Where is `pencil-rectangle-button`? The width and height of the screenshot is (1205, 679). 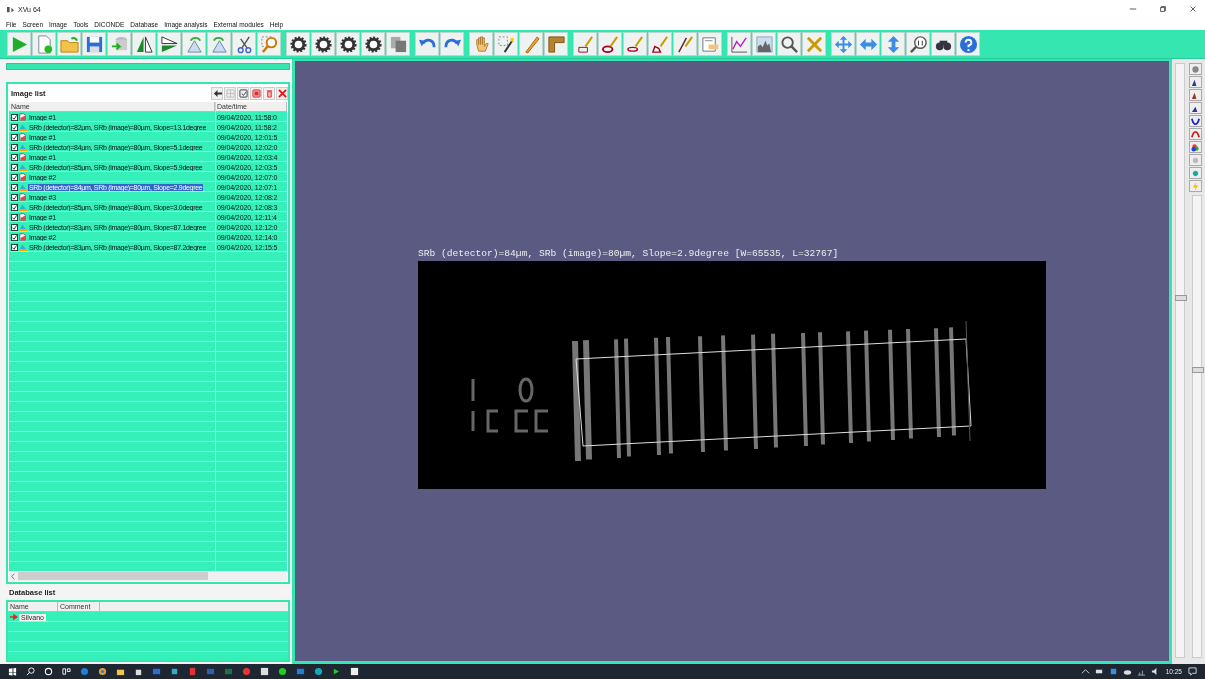
pencil-rectangle-button is located at coordinates (585, 44).